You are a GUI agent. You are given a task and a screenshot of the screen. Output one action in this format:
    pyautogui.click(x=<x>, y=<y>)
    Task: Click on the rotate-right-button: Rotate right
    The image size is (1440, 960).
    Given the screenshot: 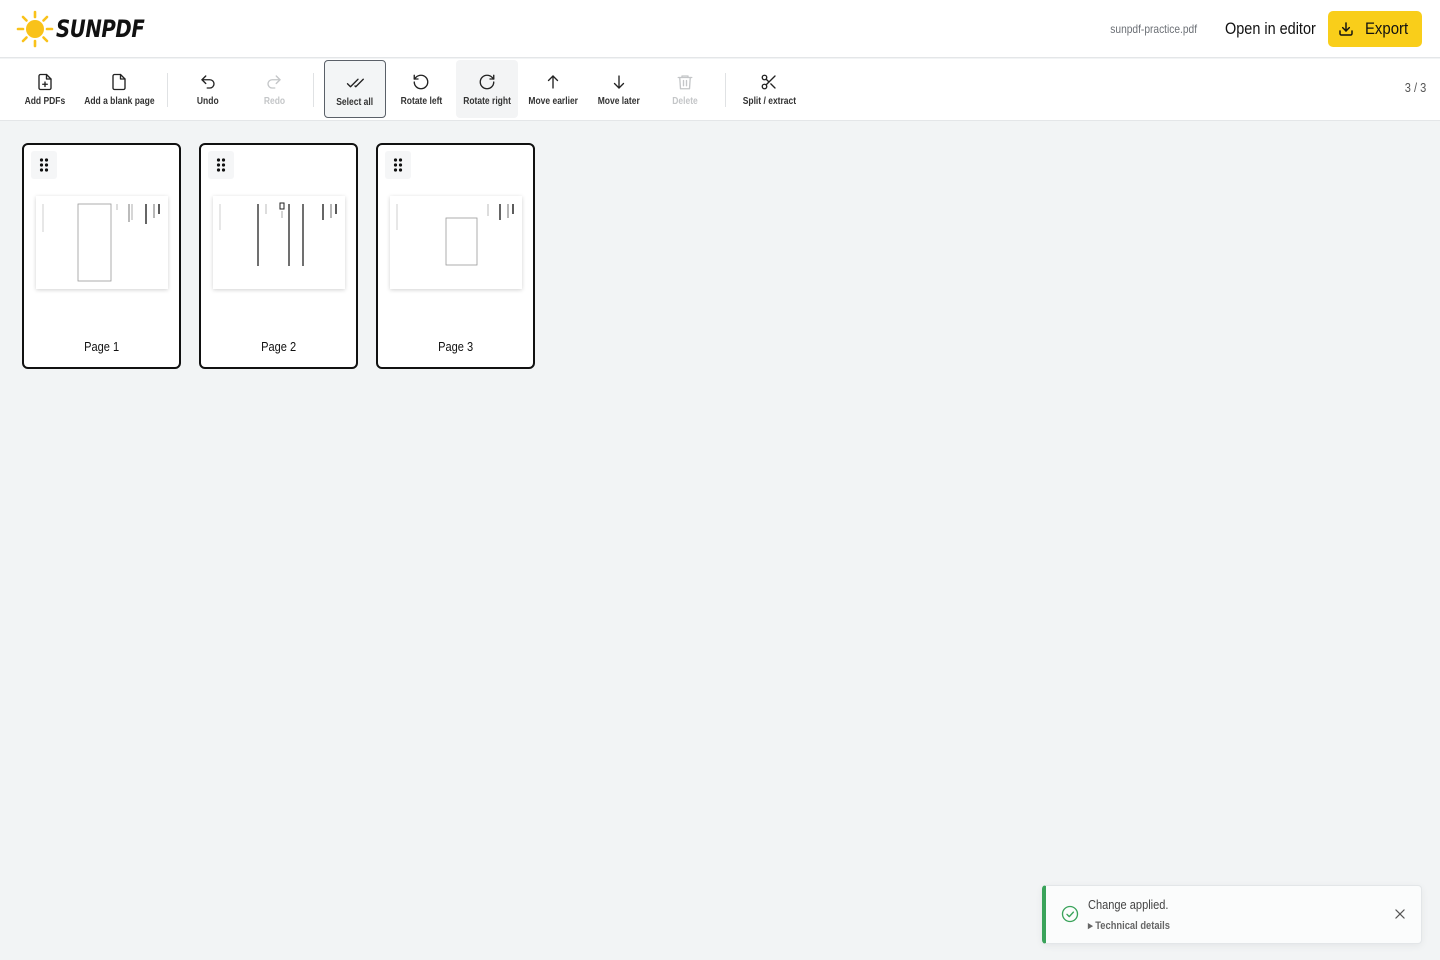 What is the action you would take?
    pyautogui.click(x=487, y=89)
    